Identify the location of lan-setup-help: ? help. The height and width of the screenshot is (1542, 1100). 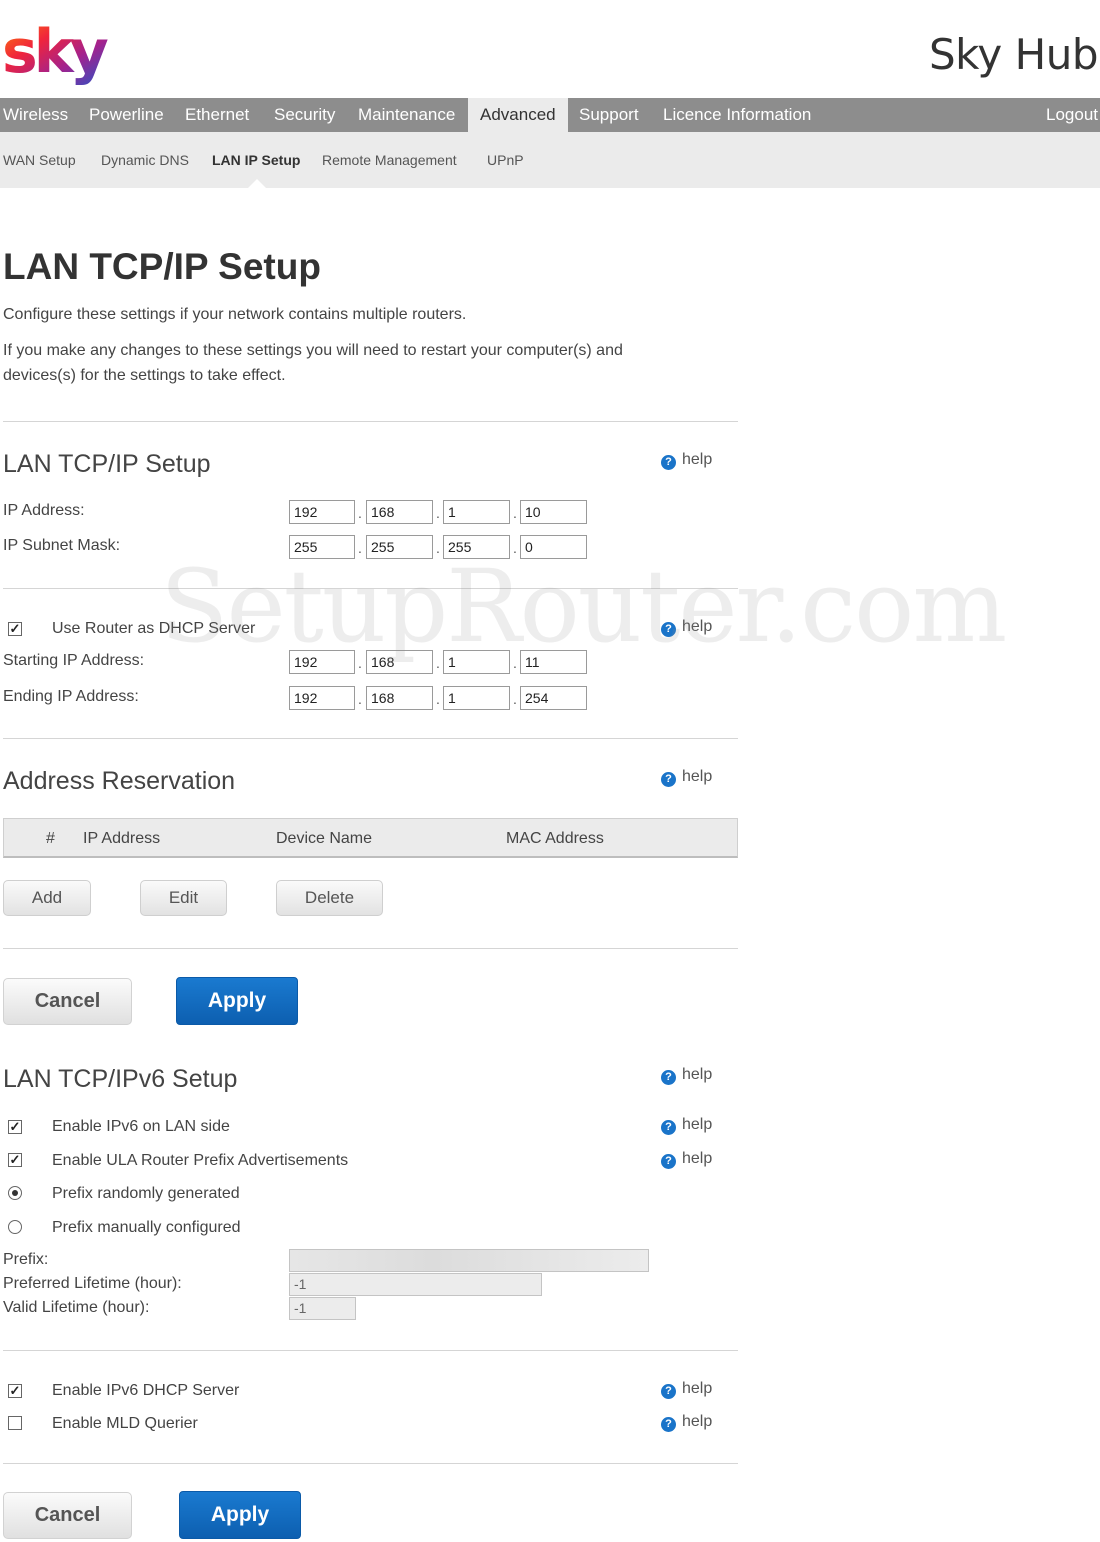
(686, 460).